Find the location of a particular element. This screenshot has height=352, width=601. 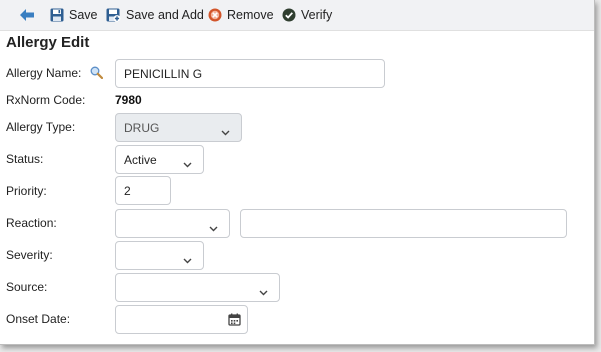

verify-button: Verify is located at coordinates (307, 15).